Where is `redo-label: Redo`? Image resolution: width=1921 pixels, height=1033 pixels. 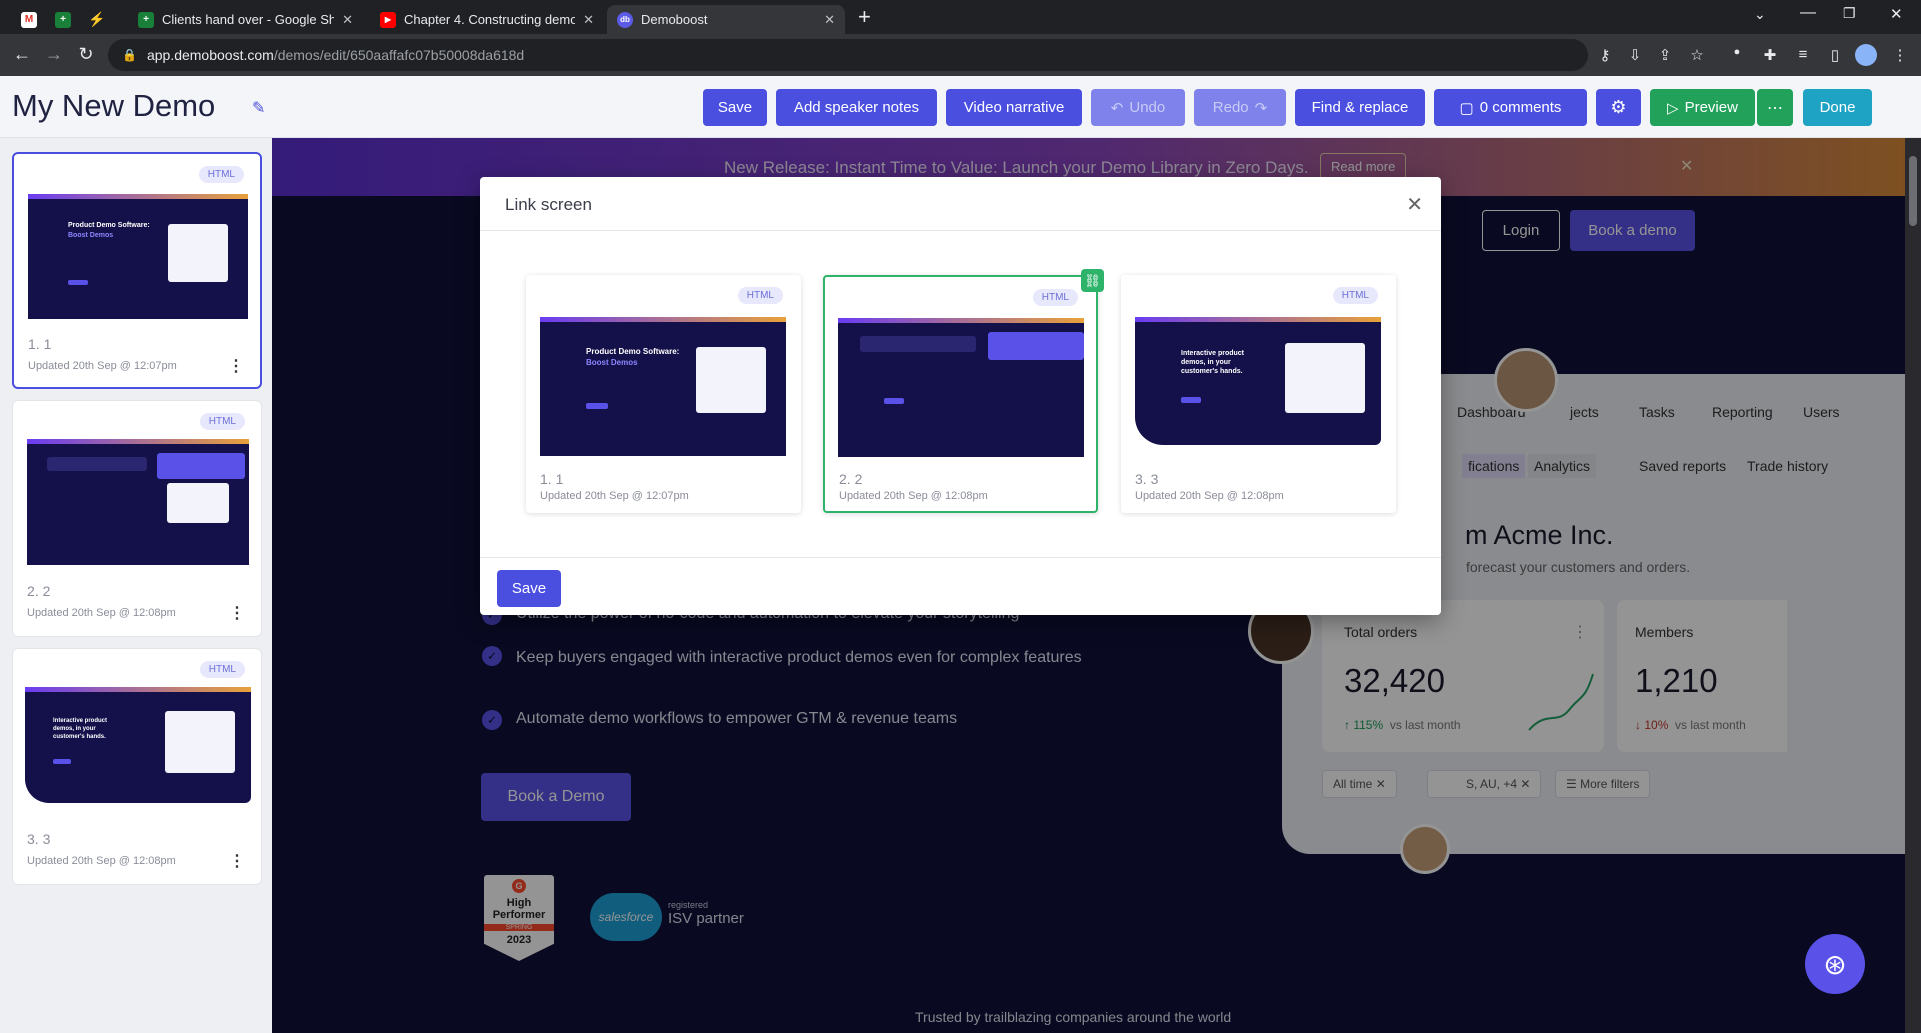 redo-label: Redo is located at coordinates (1230, 107).